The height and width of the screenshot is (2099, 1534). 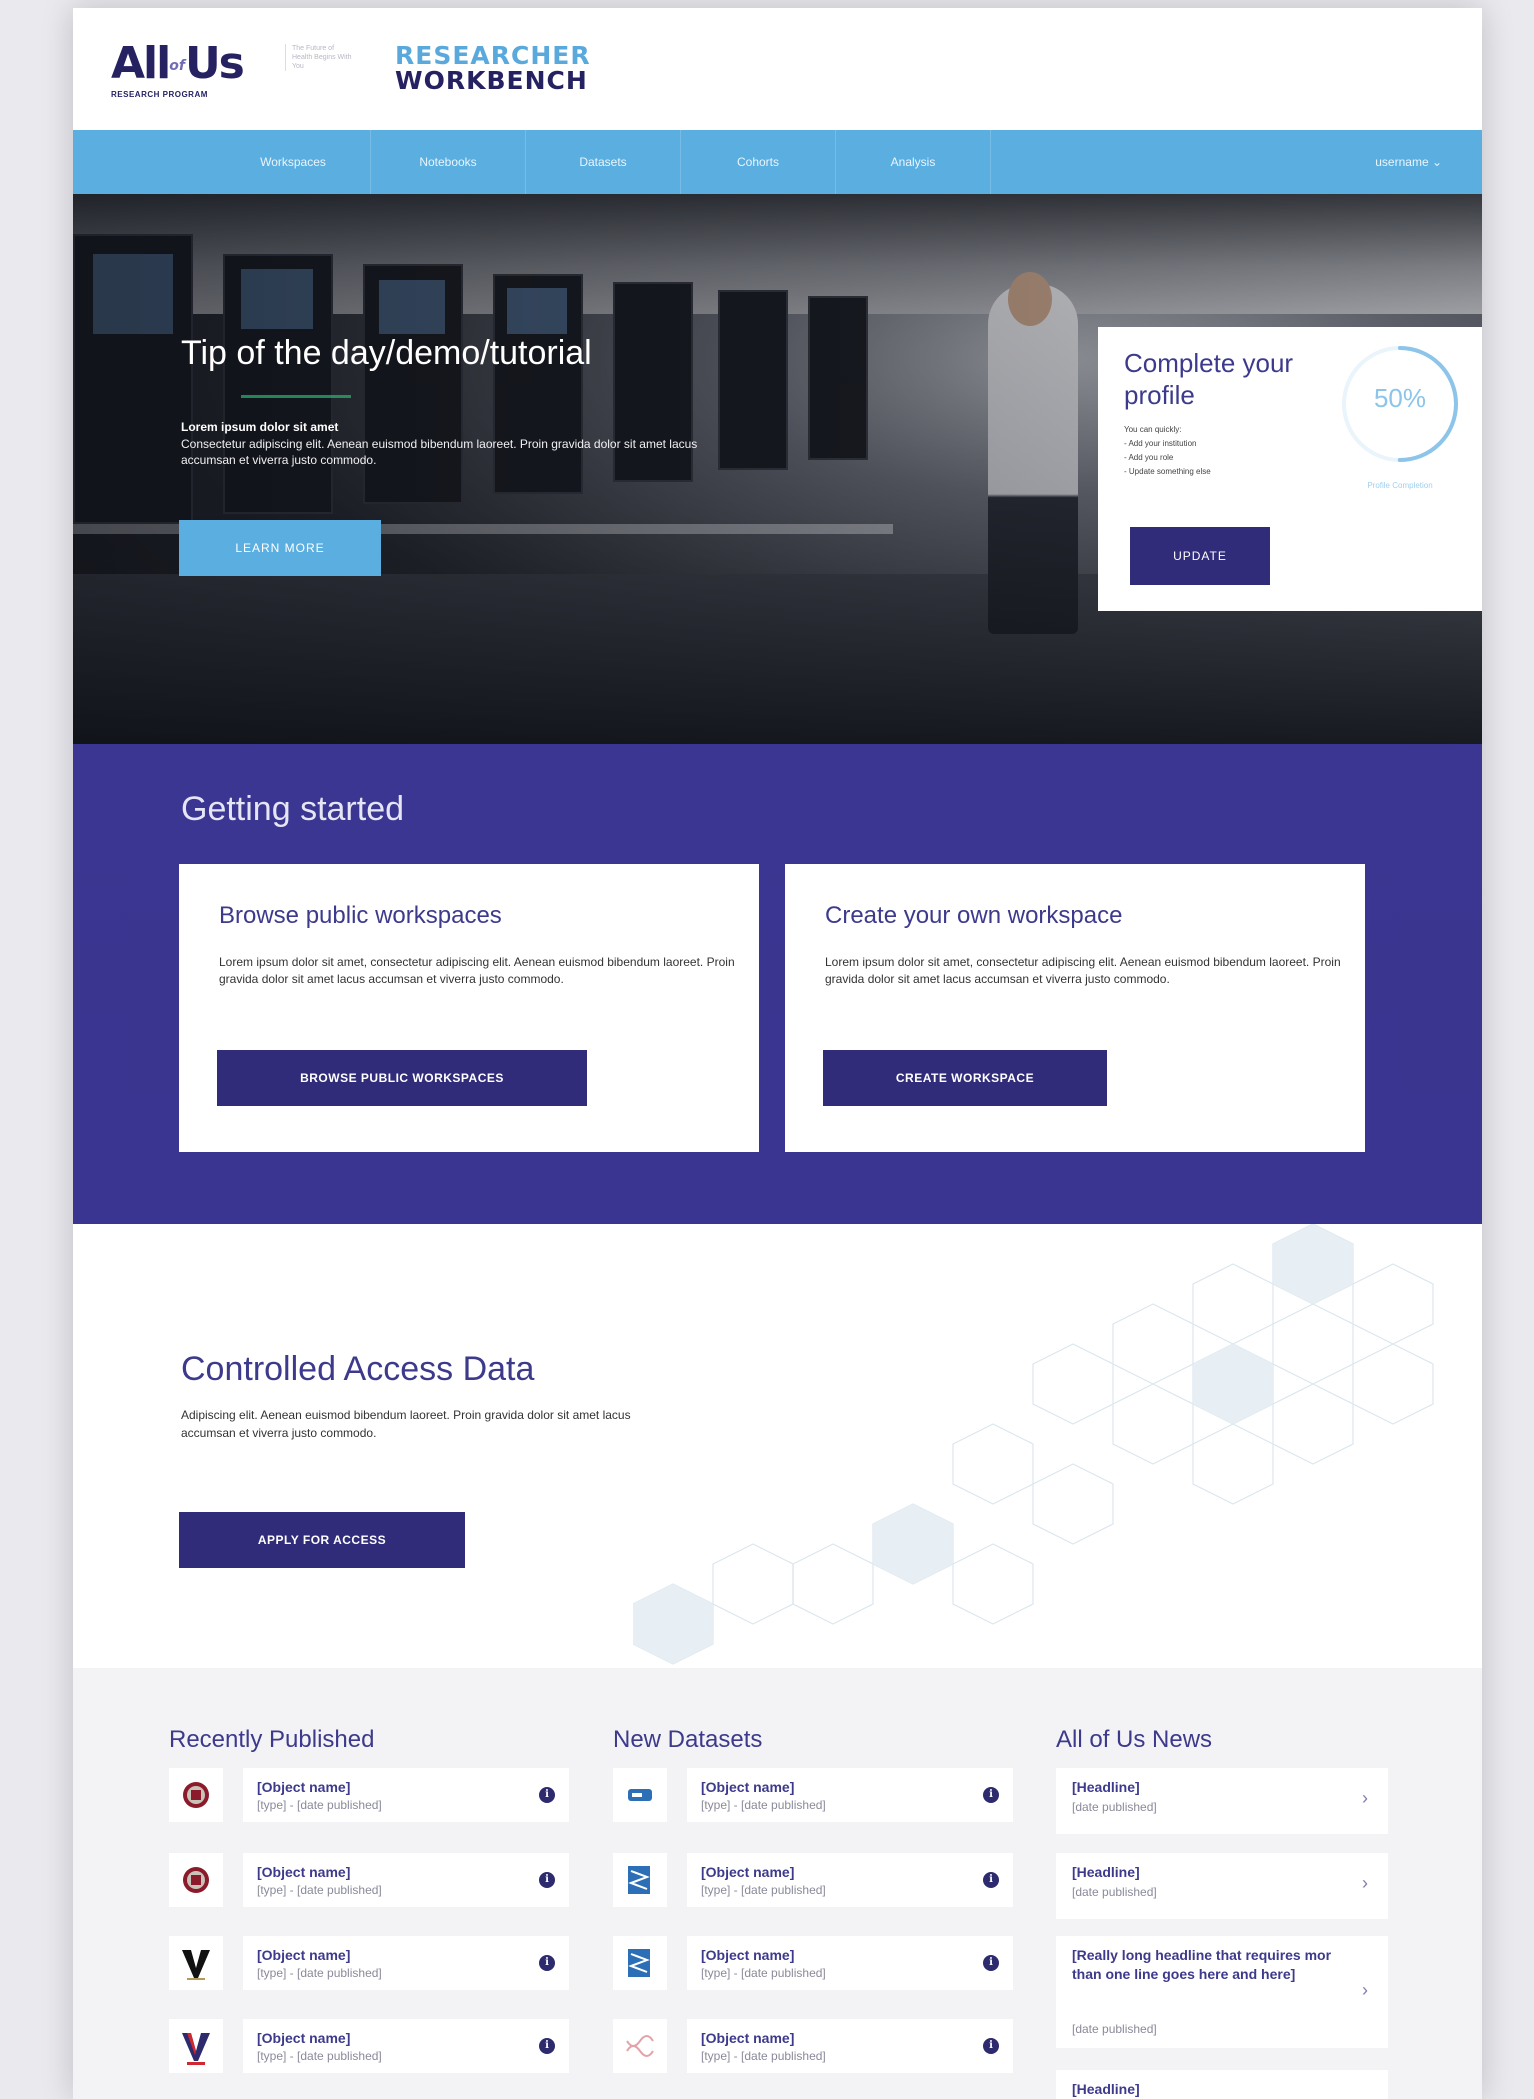 What do you see at coordinates (1400, 485) in the screenshot?
I see `profile-completion-caption: Profile Completion` at bounding box center [1400, 485].